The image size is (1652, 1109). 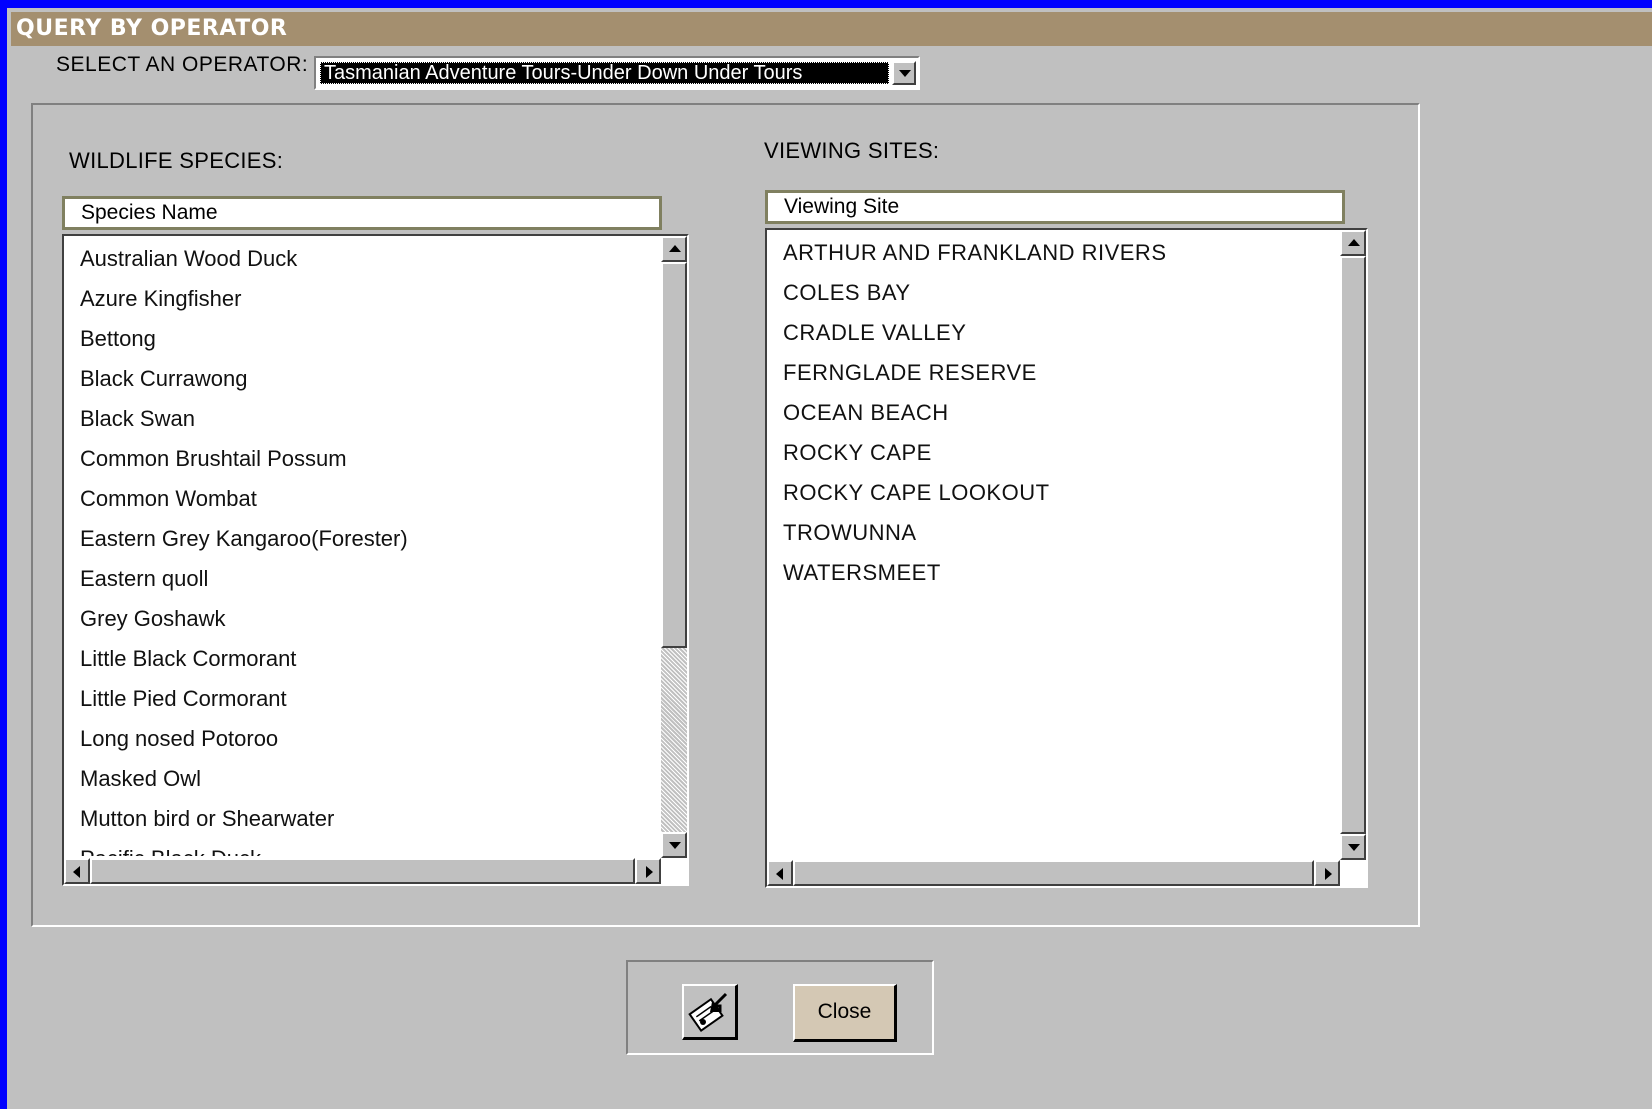 I want to click on species-list-item: Pacific Black Duck, so click(x=368, y=847).